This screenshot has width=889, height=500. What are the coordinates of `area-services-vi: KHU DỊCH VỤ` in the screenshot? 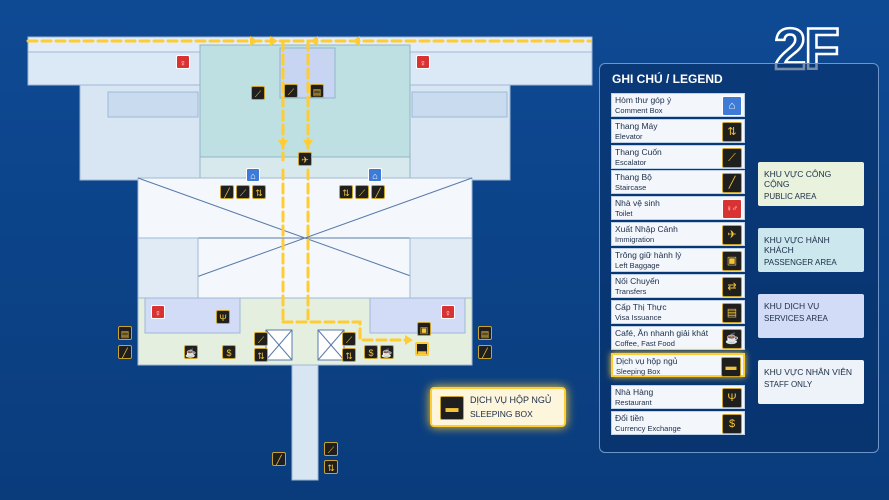 It's located at (792, 306).